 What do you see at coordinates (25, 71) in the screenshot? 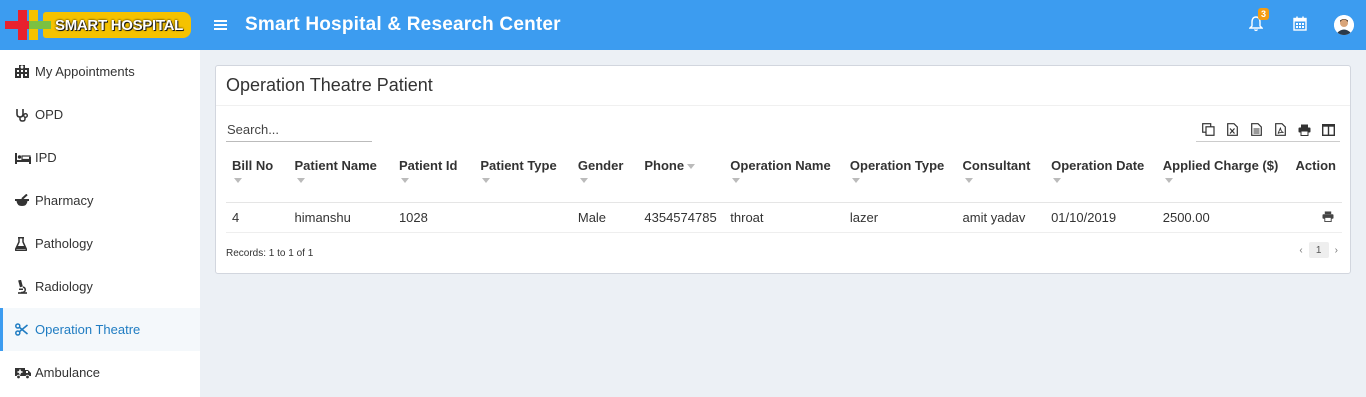
I see `hospital-icon` at bounding box center [25, 71].